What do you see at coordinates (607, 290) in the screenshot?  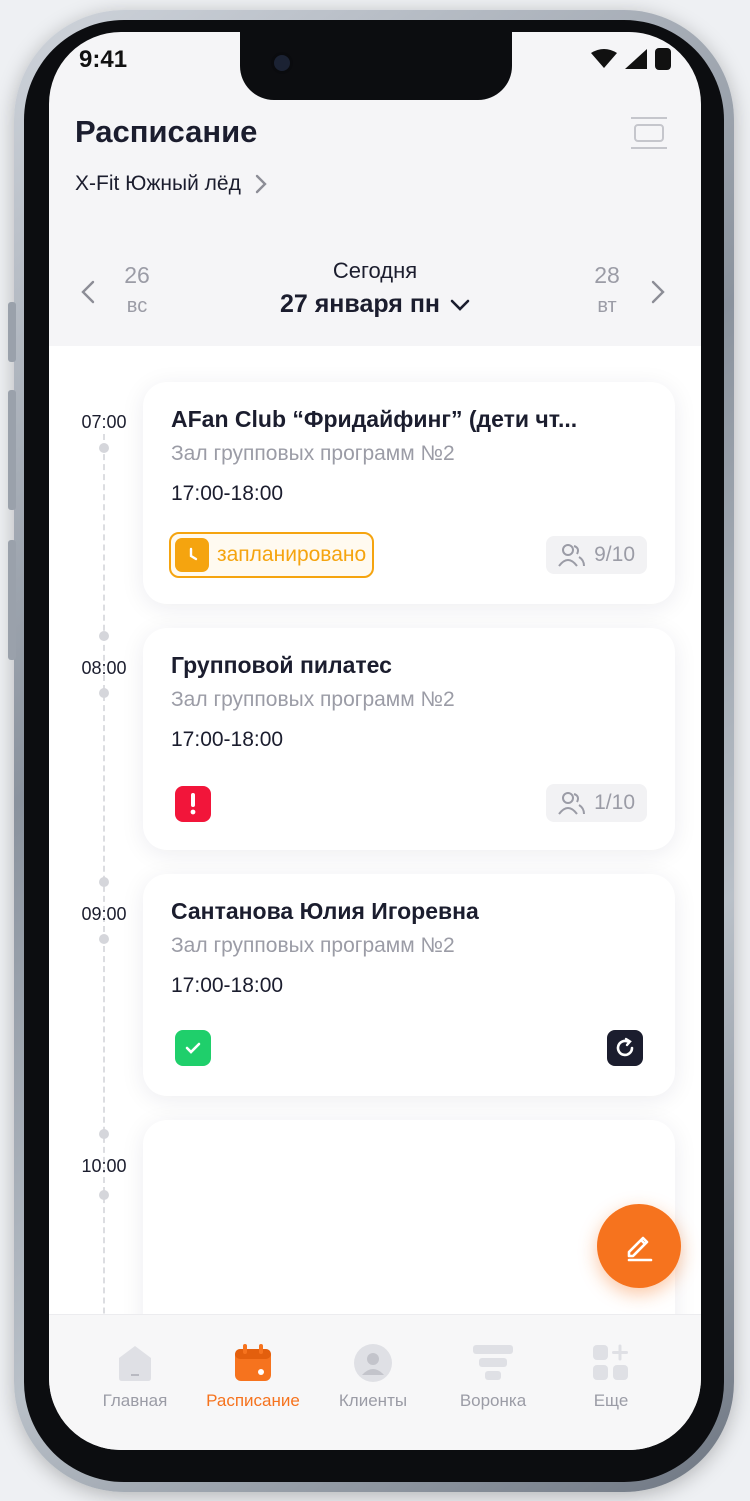 I see `next-day: 28 вт` at bounding box center [607, 290].